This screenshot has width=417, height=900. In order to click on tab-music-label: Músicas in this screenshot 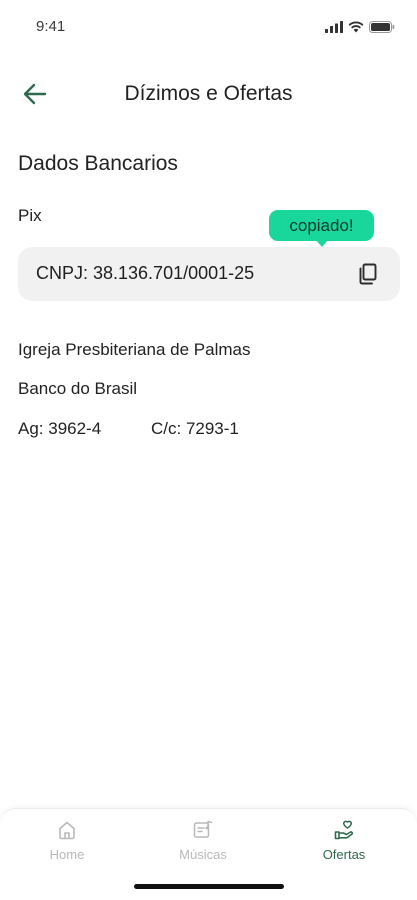, I will do `click(203, 854)`.